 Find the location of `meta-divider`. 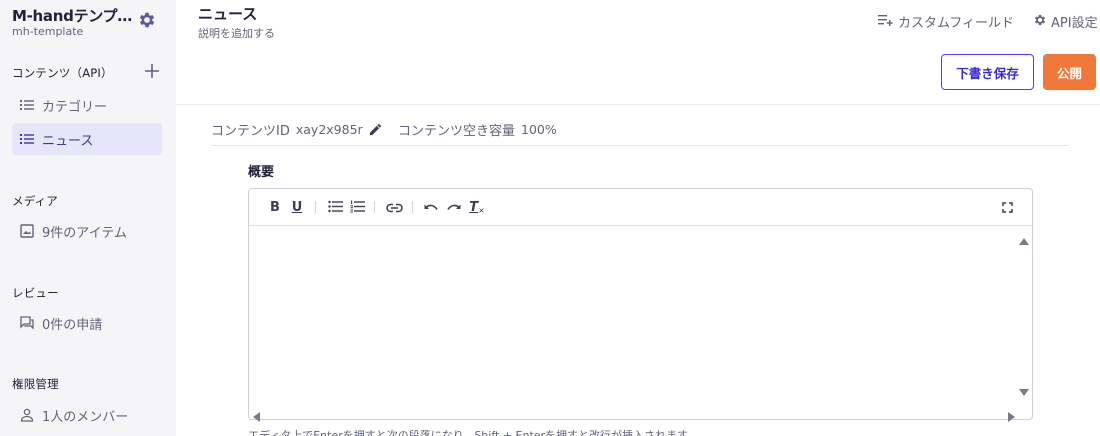

meta-divider is located at coordinates (640, 145).